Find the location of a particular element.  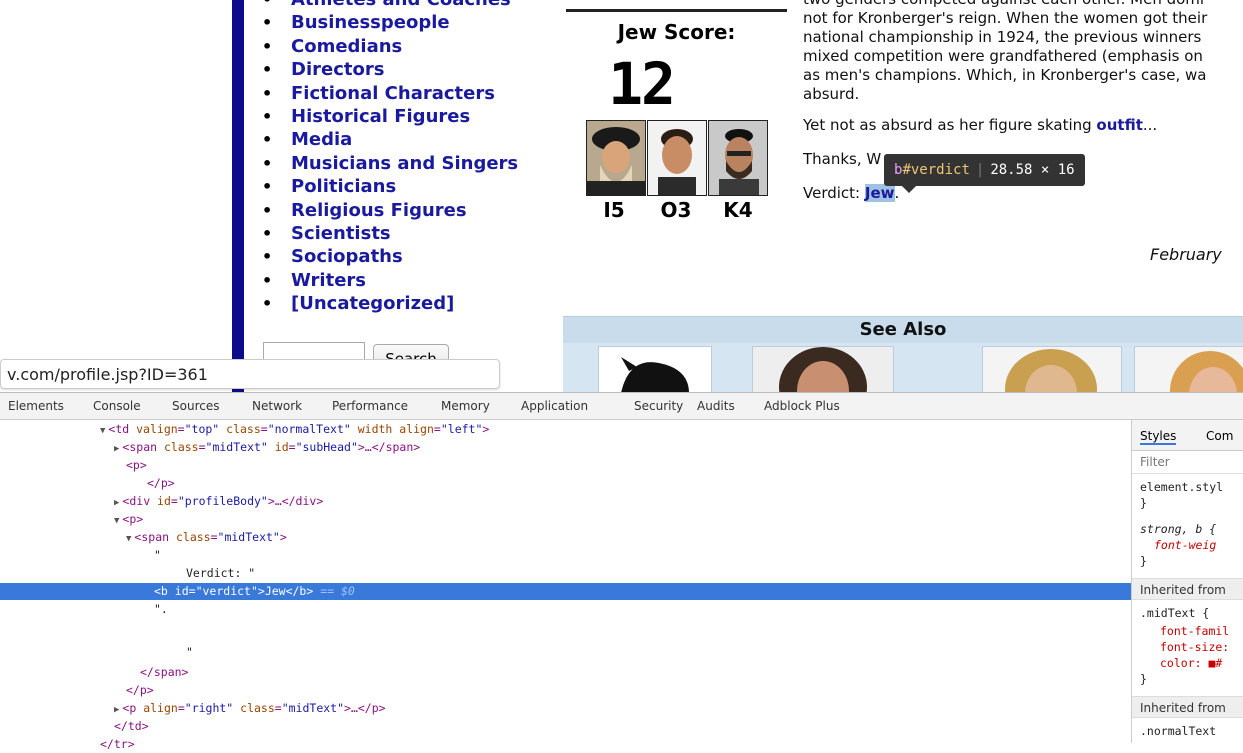

tab-network: Network is located at coordinates (277, 406).